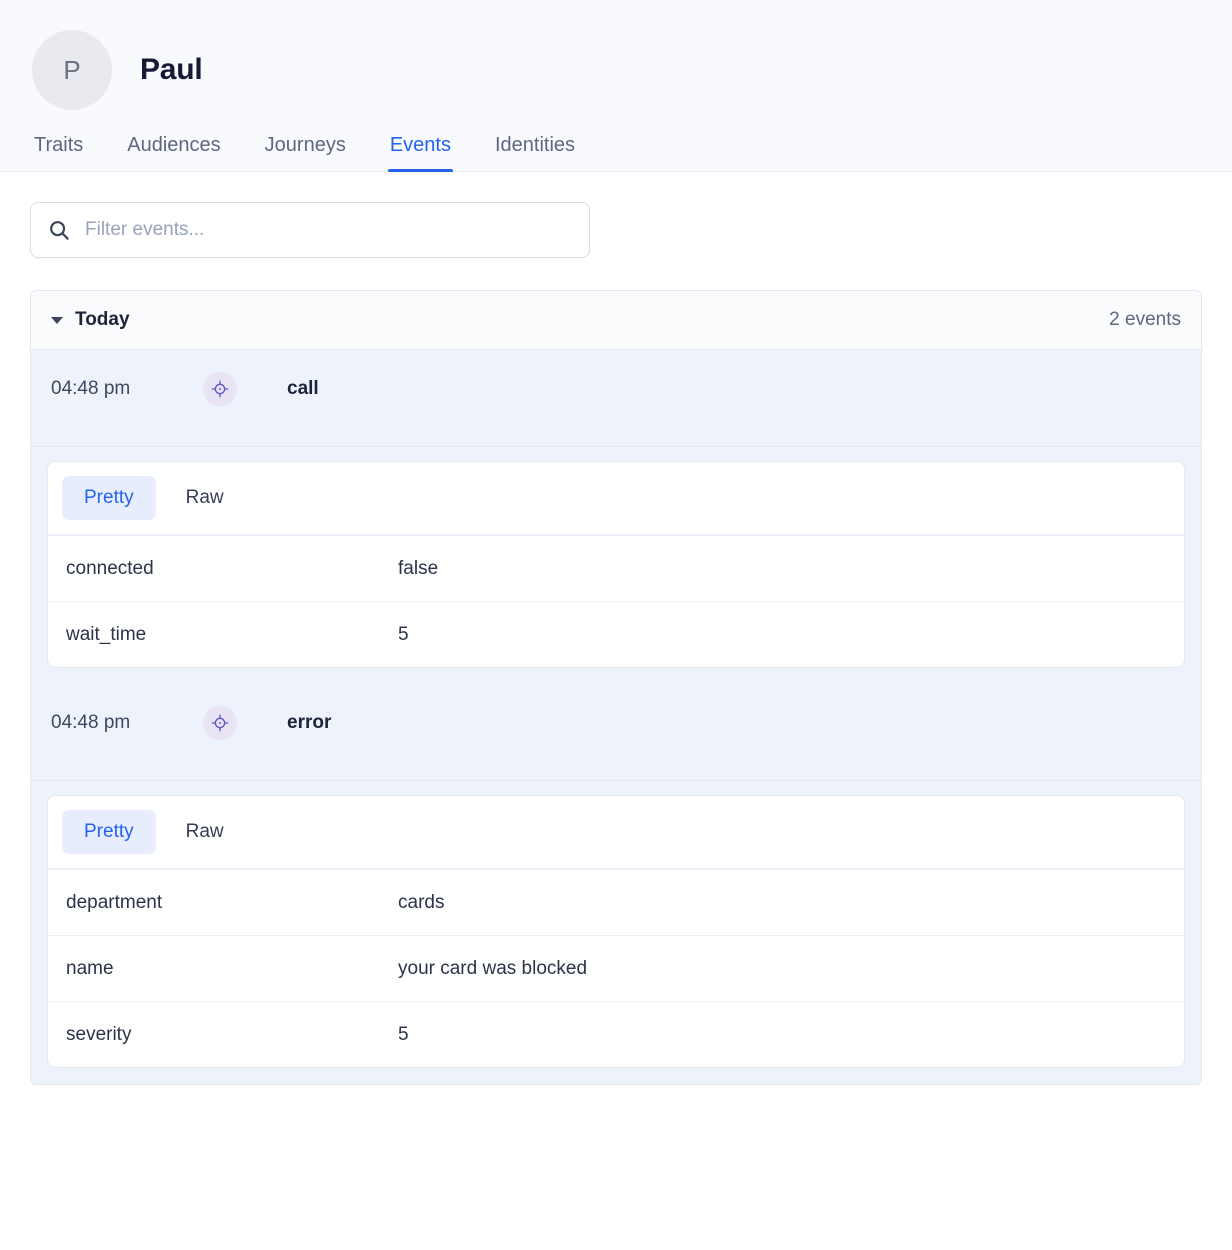 The image size is (1232, 1250). I want to click on avatar: P, so click(72, 70).